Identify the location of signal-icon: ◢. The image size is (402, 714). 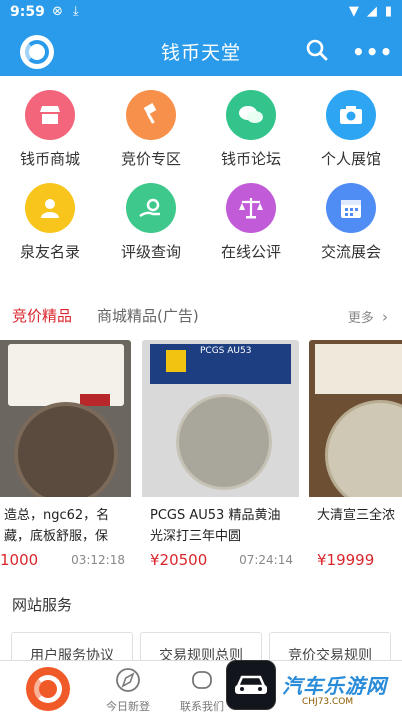
(371, 11).